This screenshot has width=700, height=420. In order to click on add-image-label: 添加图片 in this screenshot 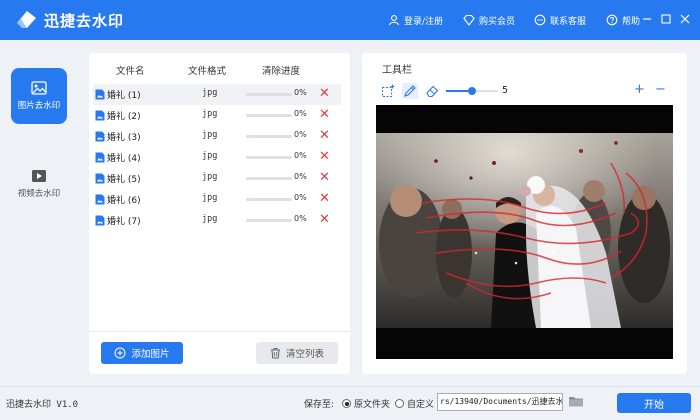, I will do `click(150, 354)`.